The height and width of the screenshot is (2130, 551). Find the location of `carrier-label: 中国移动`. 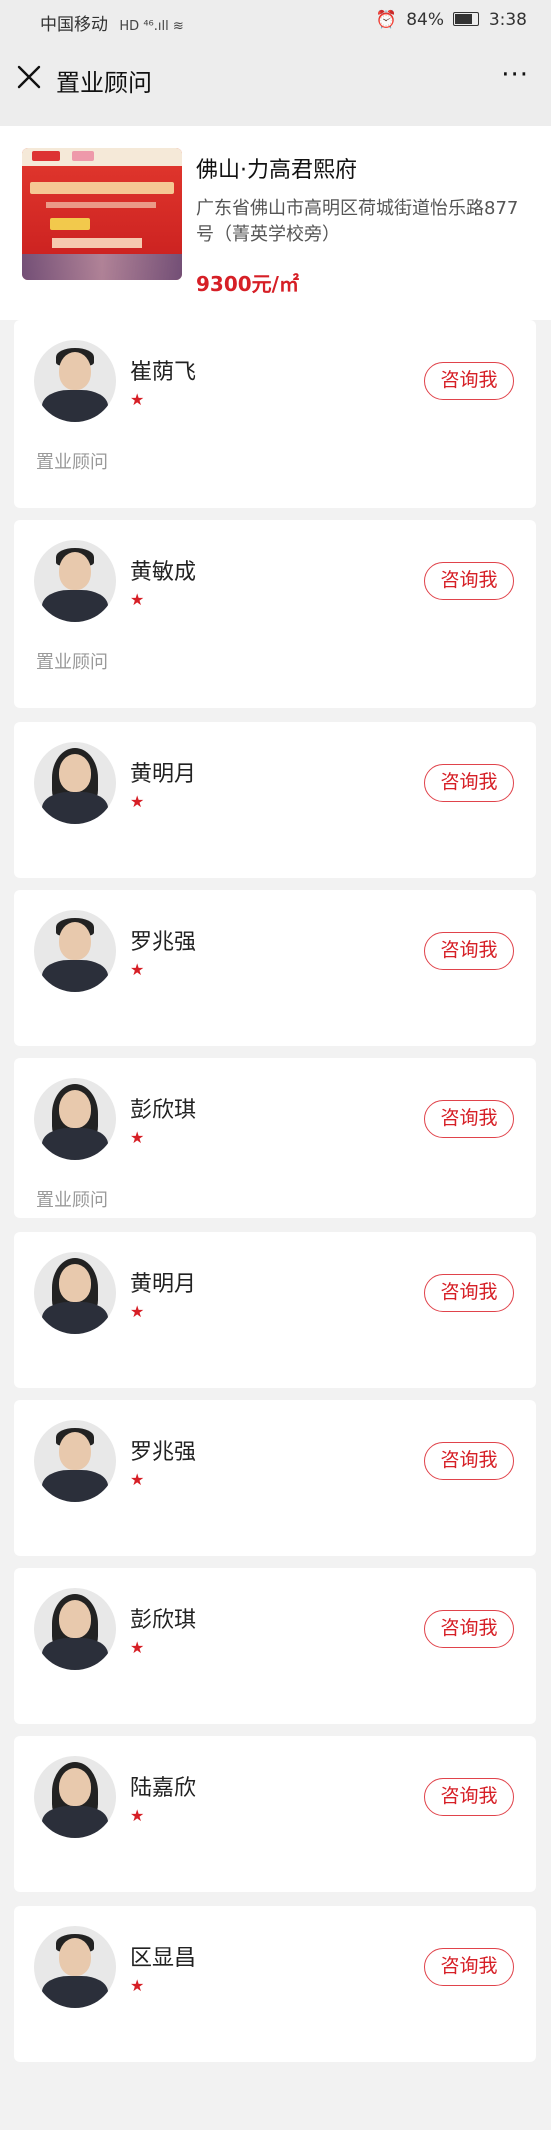

carrier-label: 中国移动 is located at coordinates (74, 25).